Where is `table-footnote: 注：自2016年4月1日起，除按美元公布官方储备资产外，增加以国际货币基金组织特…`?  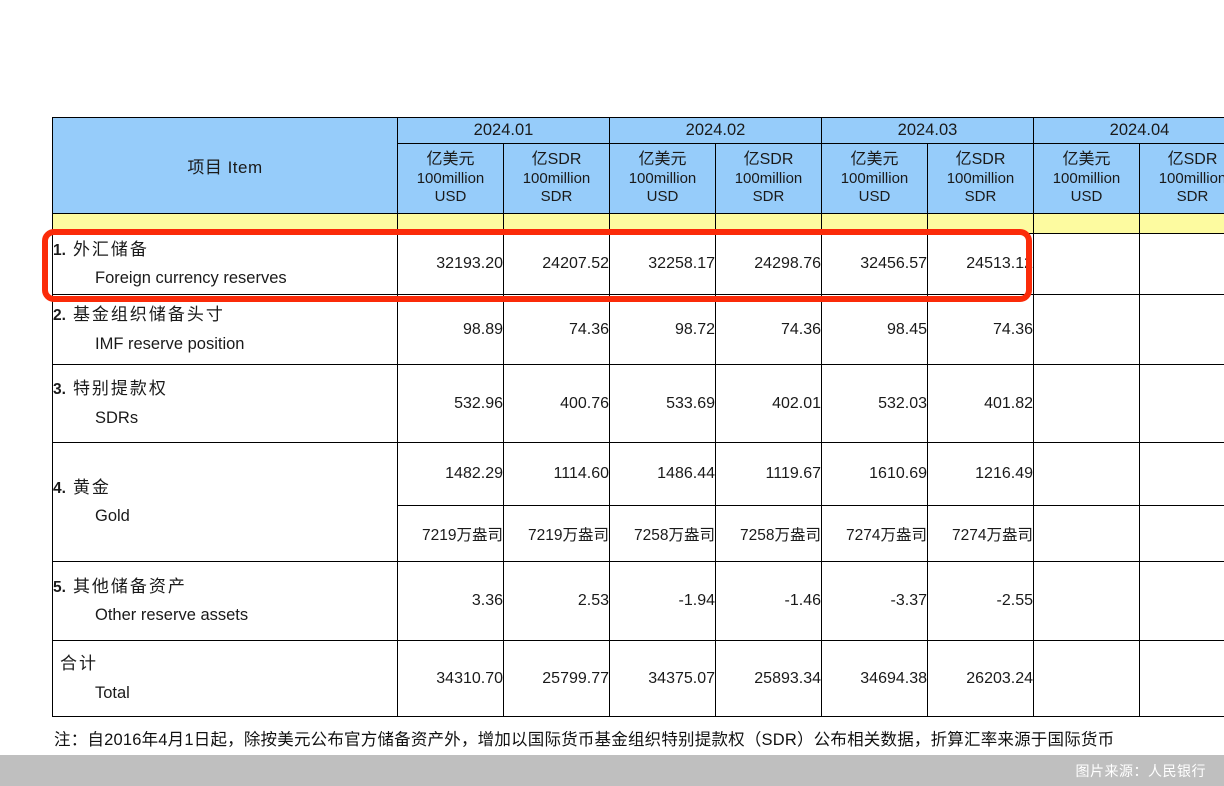 table-footnote: 注：自2016年4月1日起，除按美元公布官方储备资产外，增加以国际货币基金组织特… is located at coordinates (584, 740).